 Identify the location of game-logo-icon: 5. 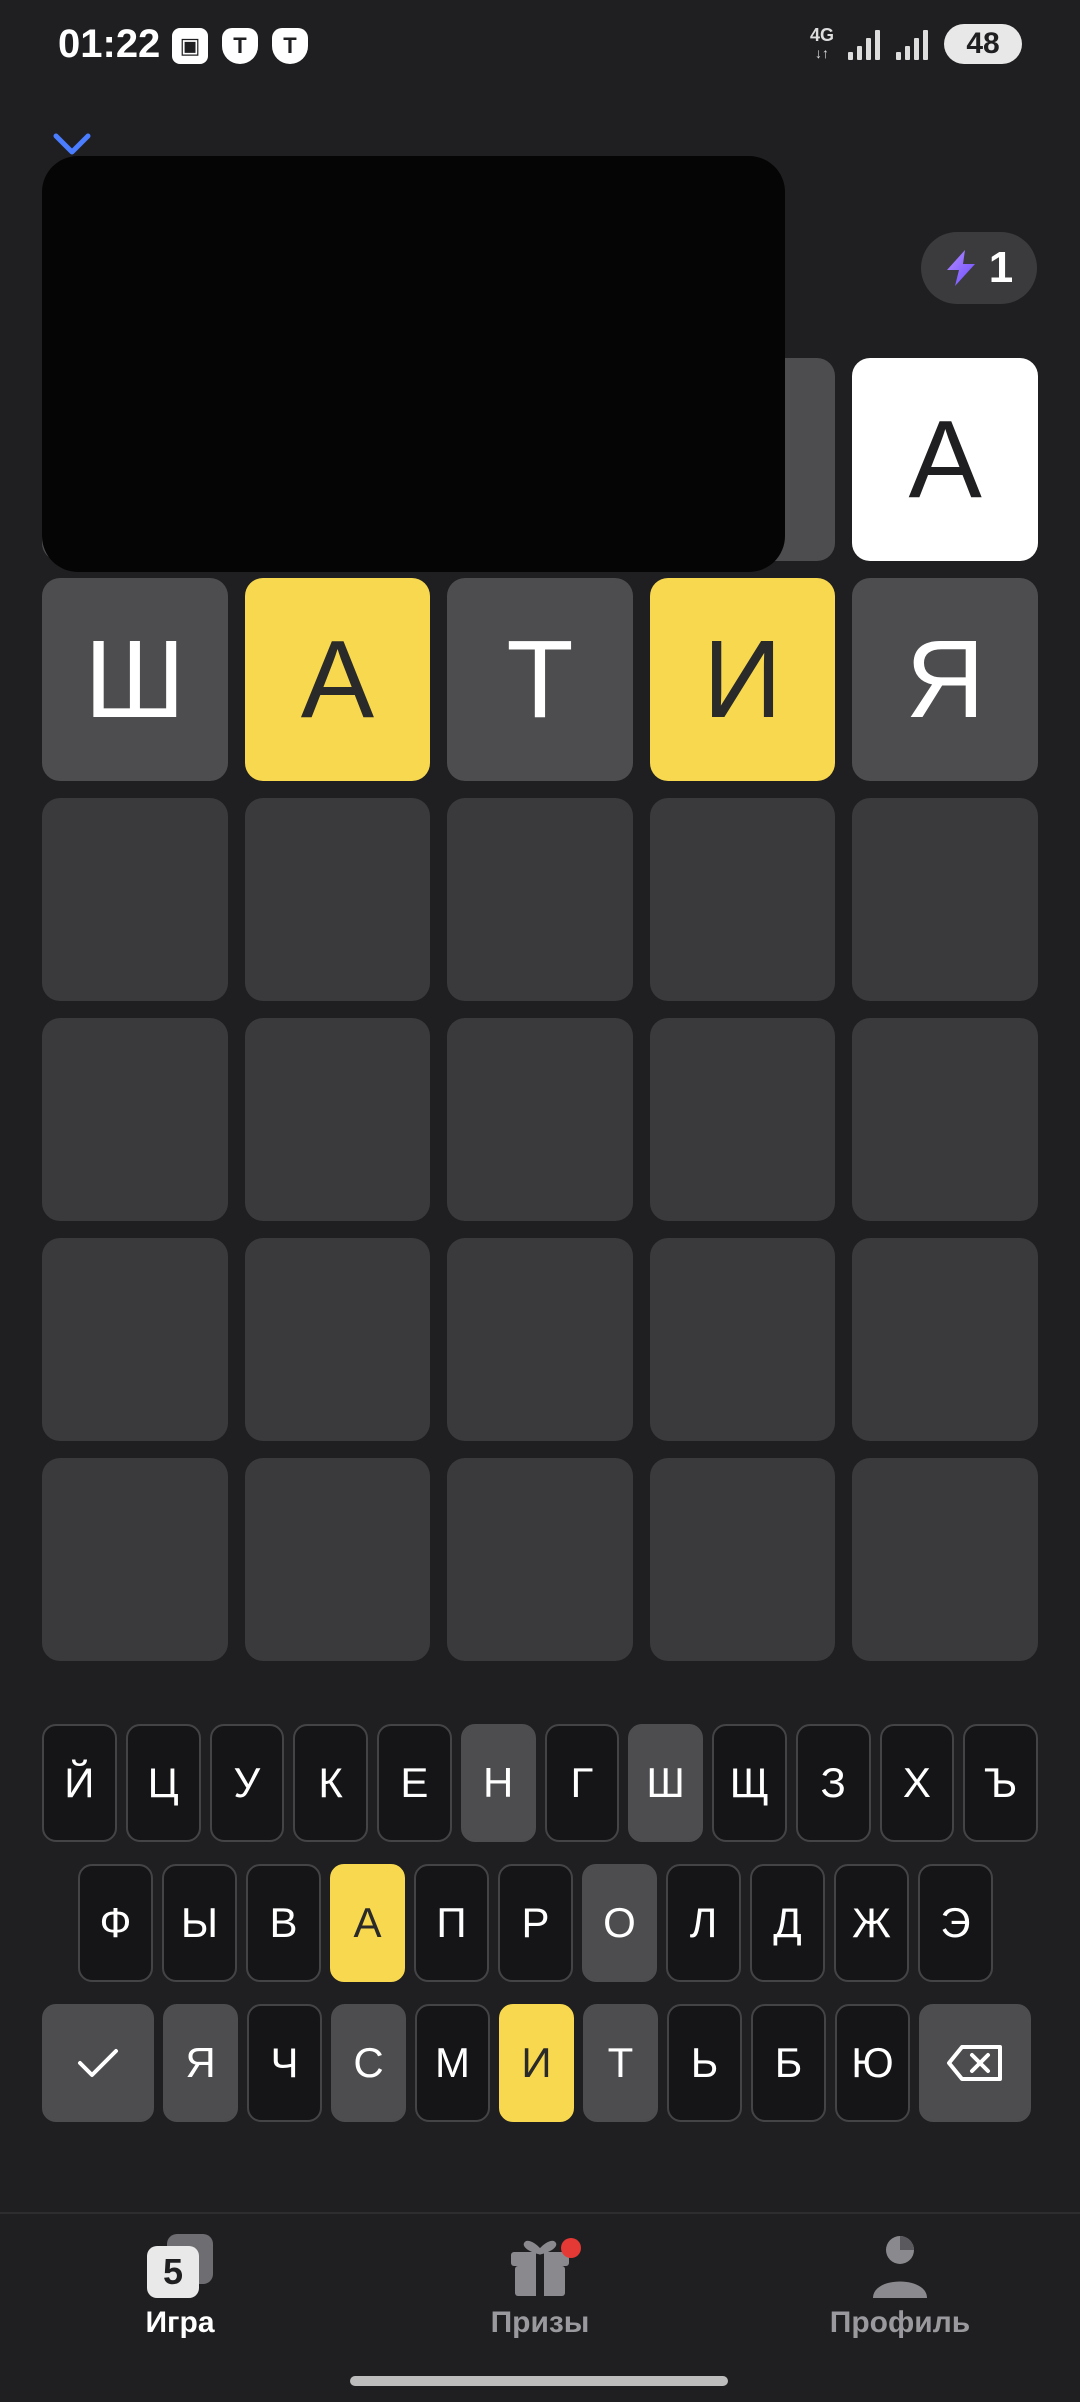
(180, 2266).